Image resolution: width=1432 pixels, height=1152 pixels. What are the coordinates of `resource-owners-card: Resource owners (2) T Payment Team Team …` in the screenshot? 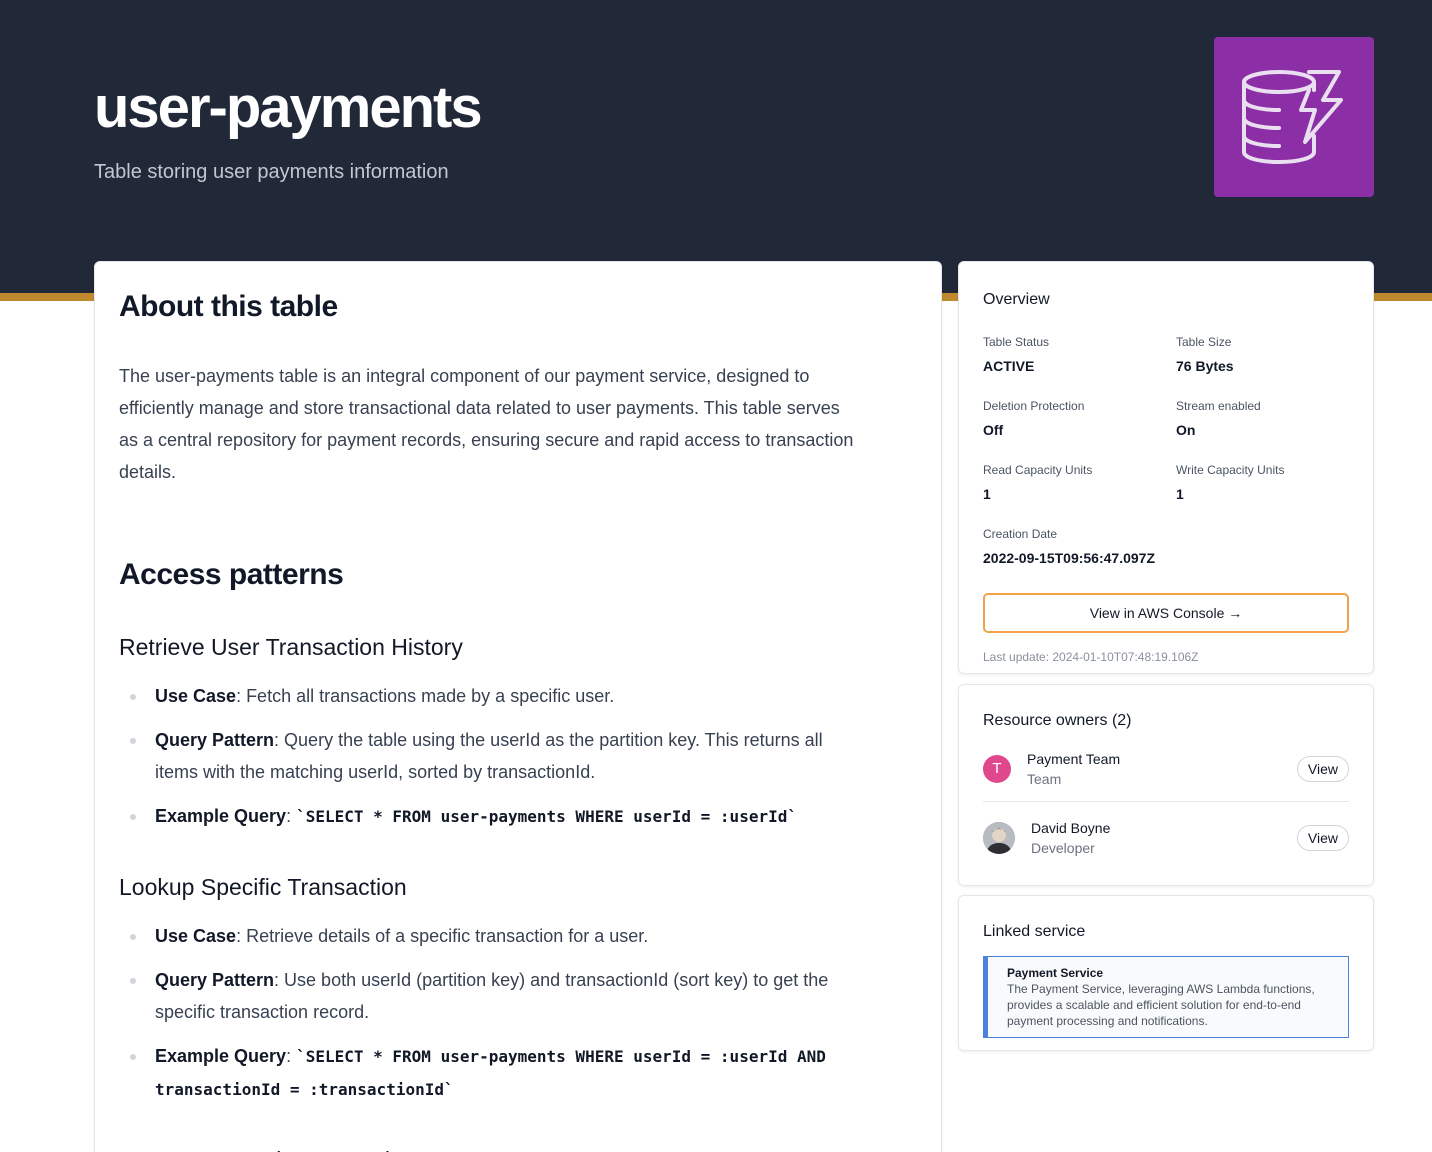 It's located at (1166, 785).